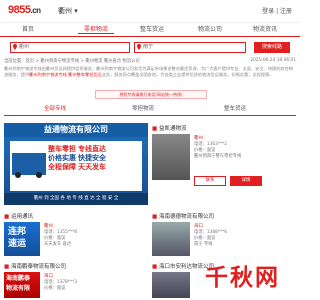 The width and height of the screenshot is (320, 300). I want to click on listing-thumbnail: 海南鹏泰 物流有限, so click(22, 285).